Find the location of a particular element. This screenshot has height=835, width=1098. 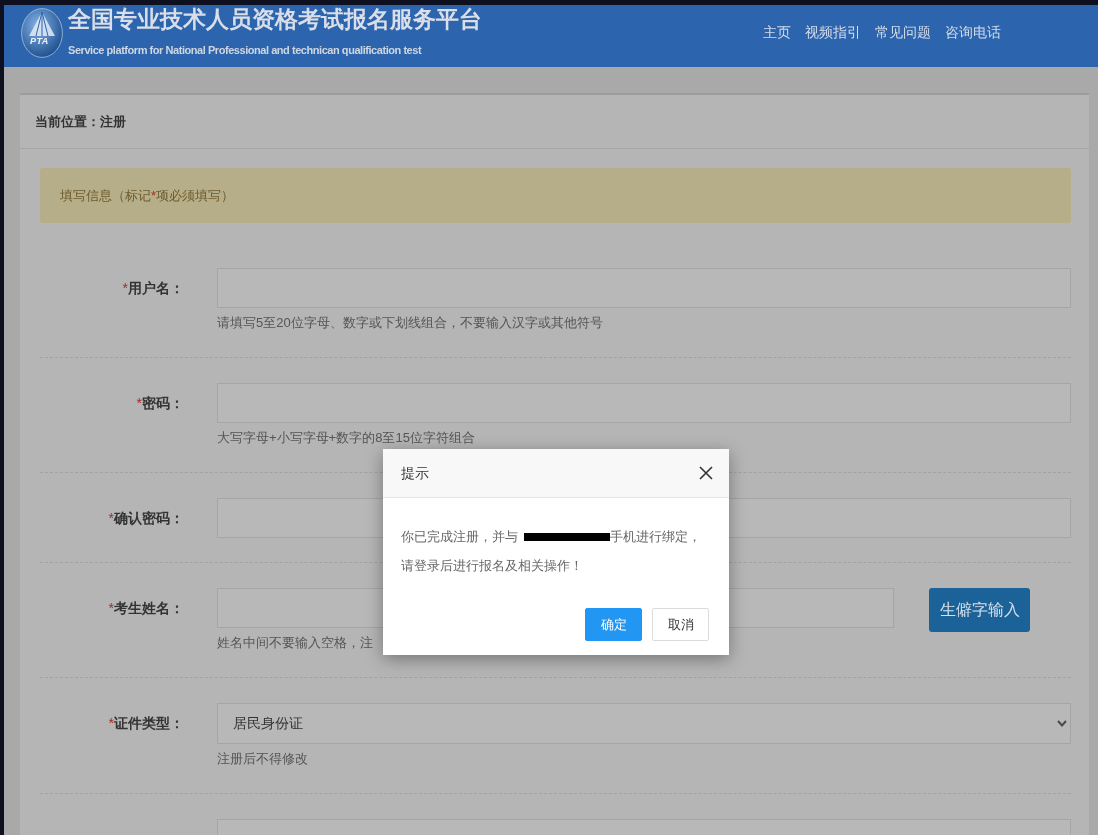

hint-text: 请填写5至20位字母、数字或下划线组合，不要输入汉字或其他符号 is located at coordinates (410, 323).